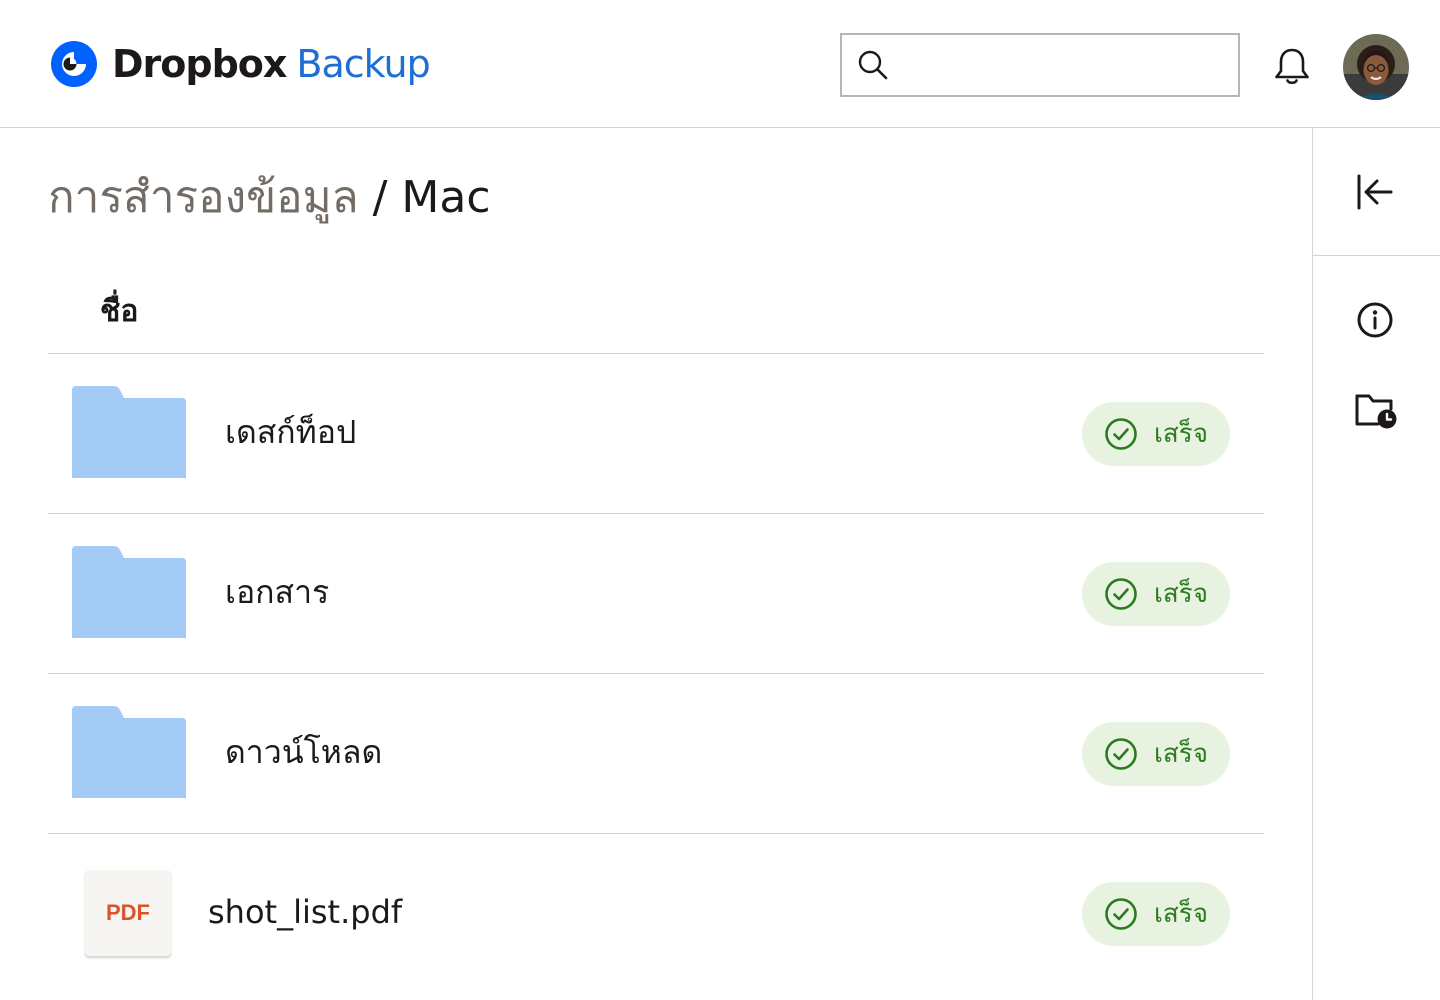  Describe the element at coordinates (1376, 255) in the screenshot. I see `rail-divider` at that location.